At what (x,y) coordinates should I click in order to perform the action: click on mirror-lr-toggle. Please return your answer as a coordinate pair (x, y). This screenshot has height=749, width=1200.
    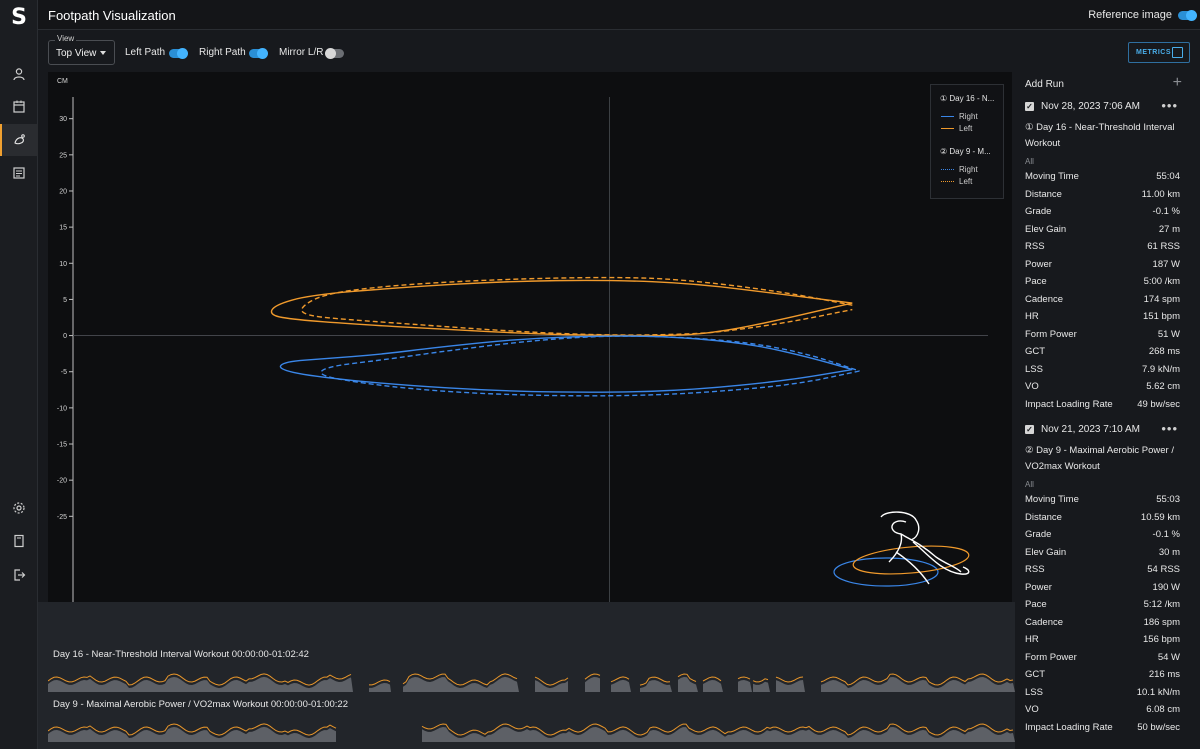
    Looking at the image, I should click on (334, 53).